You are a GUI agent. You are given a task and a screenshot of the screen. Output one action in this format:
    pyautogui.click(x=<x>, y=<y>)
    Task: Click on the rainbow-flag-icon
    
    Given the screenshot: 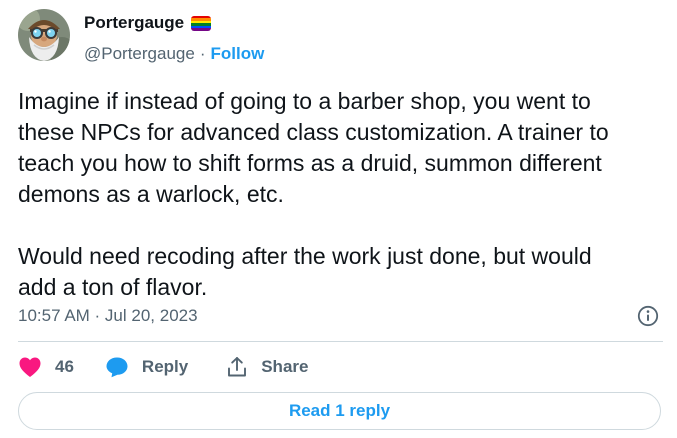 What is the action you would take?
    pyautogui.click(x=201, y=23)
    